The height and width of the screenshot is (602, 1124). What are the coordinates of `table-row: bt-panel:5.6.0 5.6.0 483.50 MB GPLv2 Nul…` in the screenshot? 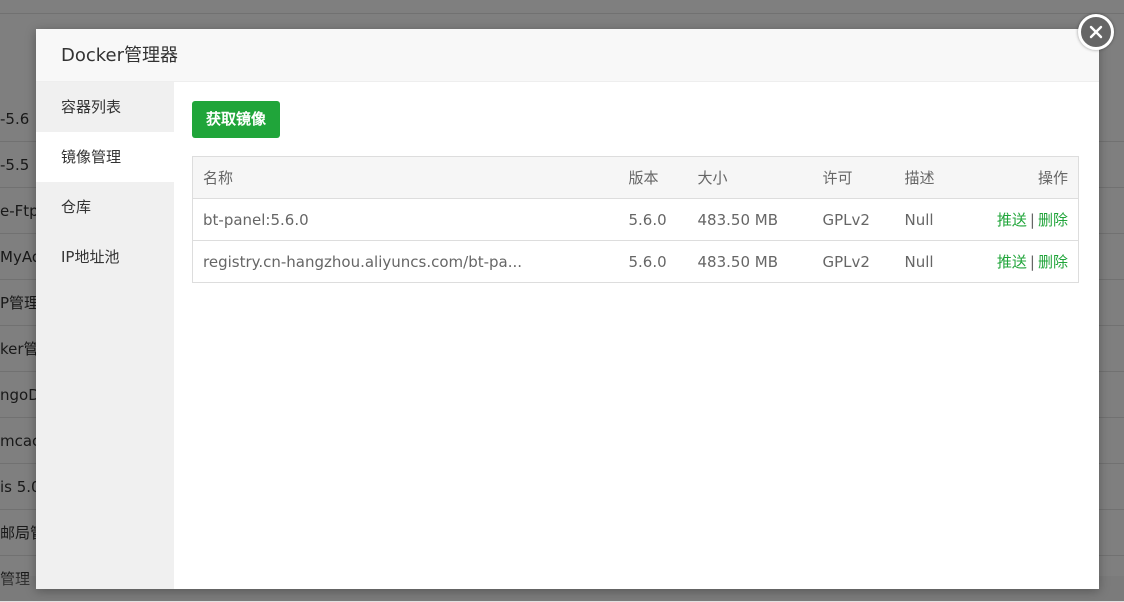 It's located at (635, 219).